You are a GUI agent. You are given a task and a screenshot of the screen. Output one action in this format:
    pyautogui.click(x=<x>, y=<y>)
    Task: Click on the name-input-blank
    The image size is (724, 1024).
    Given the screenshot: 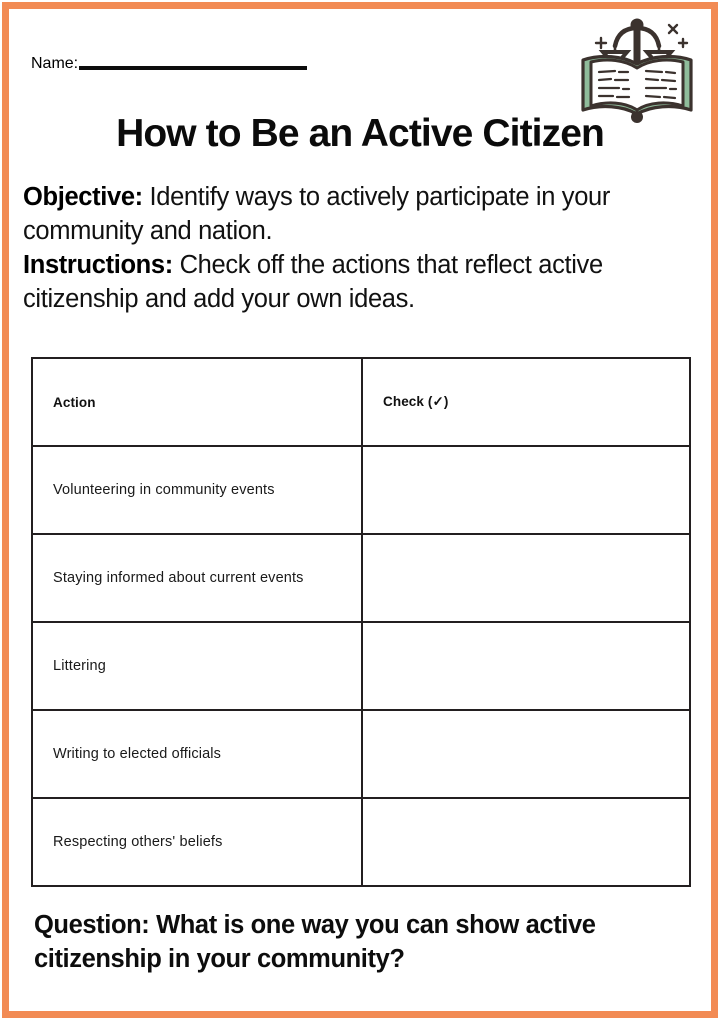 What is the action you would take?
    pyautogui.click(x=193, y=68)
    